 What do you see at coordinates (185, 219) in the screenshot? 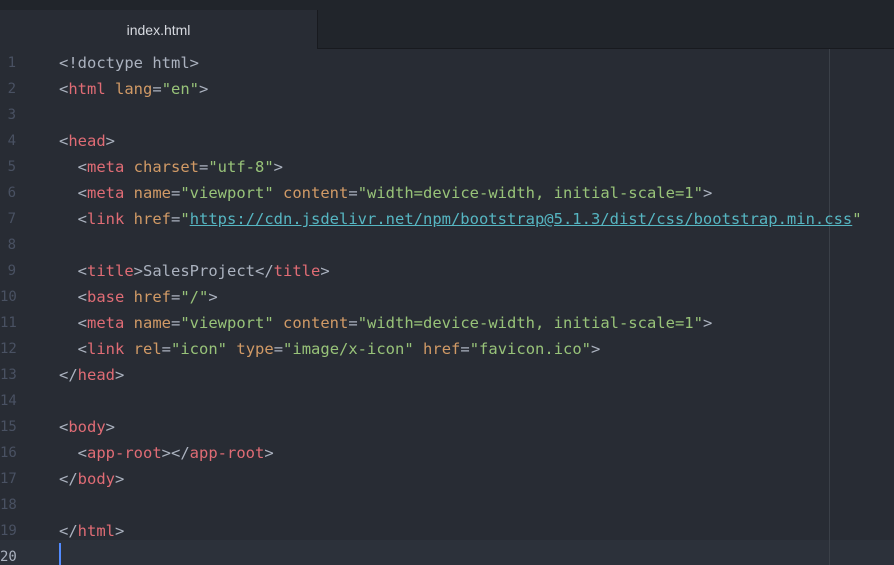
I see `code-token: "` at bounding box center [185, 219].